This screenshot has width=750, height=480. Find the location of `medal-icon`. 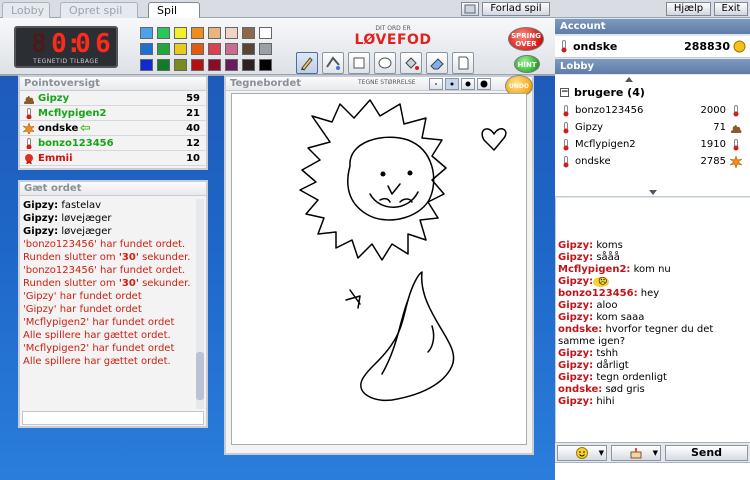

medal-icon is located at coordinates (29, 159).